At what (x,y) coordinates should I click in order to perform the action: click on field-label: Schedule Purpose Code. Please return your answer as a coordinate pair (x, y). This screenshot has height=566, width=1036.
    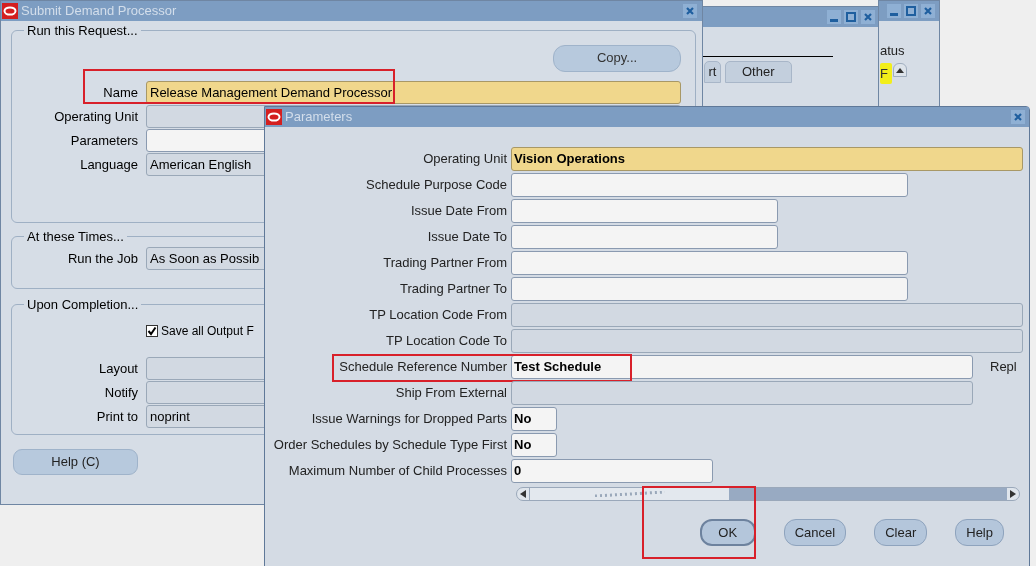
    Looking at the image, I should click on (436, 185).